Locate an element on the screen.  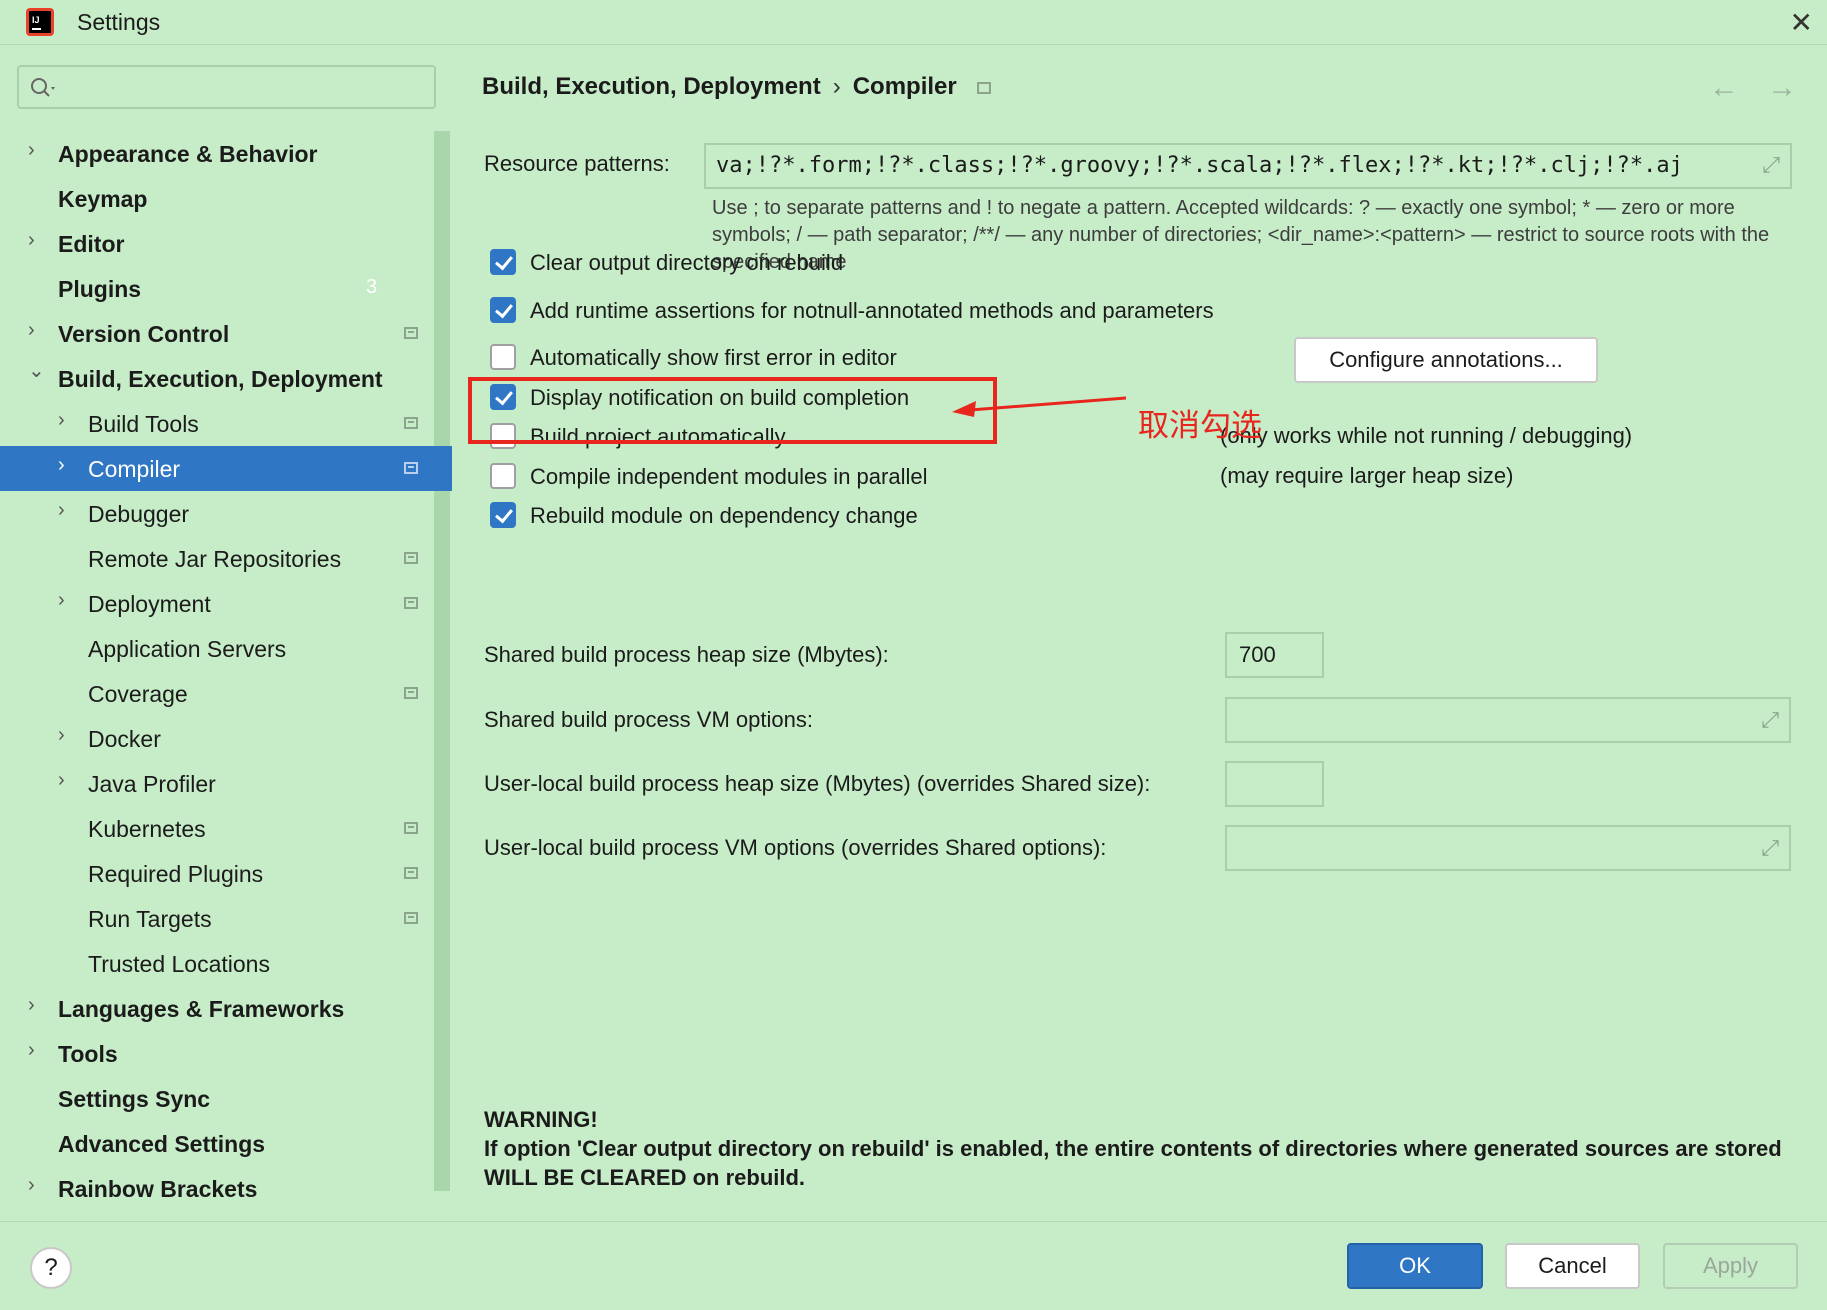
sidebar-item-rainbow-brackets: › Rainbow Brackets is located at coordinates (226, 1188).